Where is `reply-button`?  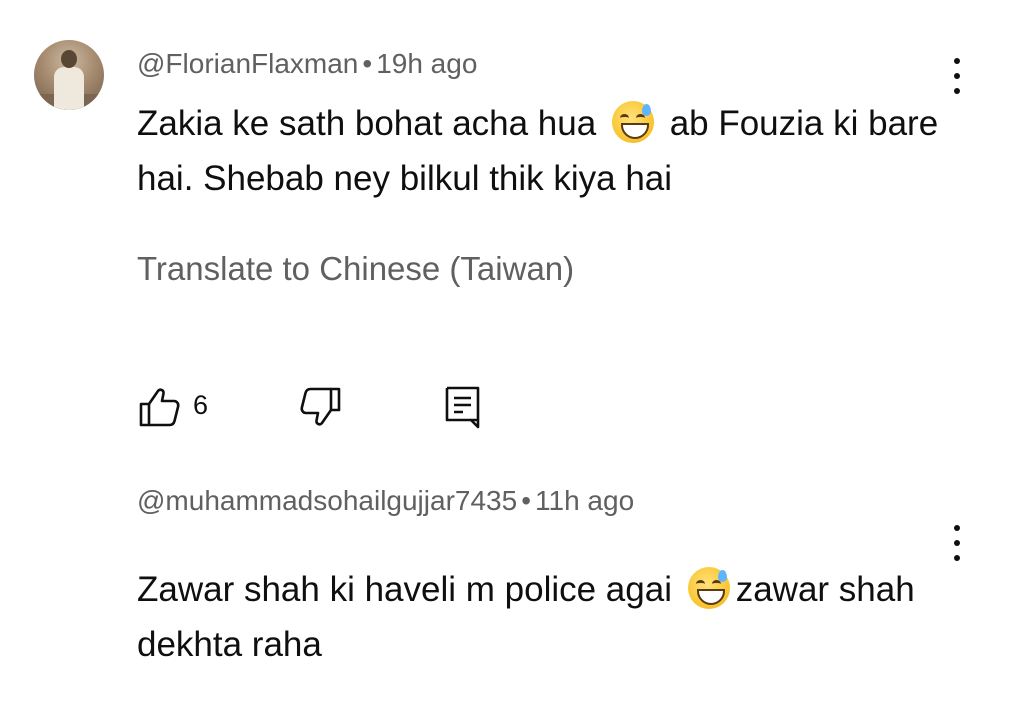
reply-button is located at coordinates (463, 407).